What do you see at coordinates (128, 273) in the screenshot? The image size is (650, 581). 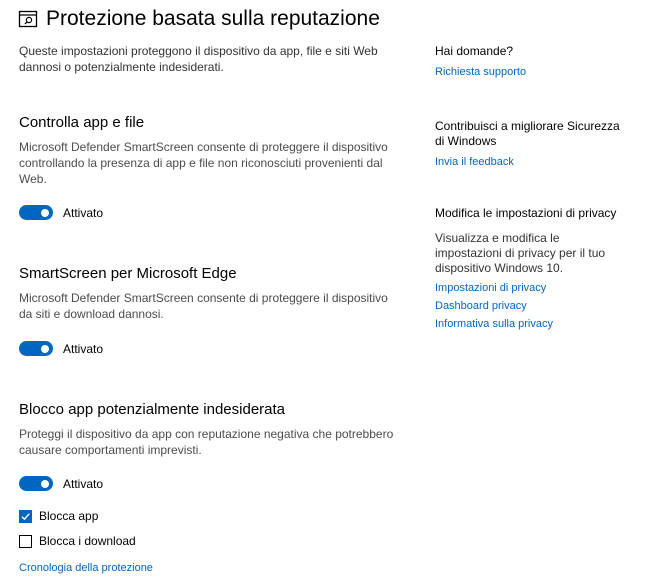 I see `section-title-edge: SmartScreen per Microsoft Edge` at bounding box center [128, 273].